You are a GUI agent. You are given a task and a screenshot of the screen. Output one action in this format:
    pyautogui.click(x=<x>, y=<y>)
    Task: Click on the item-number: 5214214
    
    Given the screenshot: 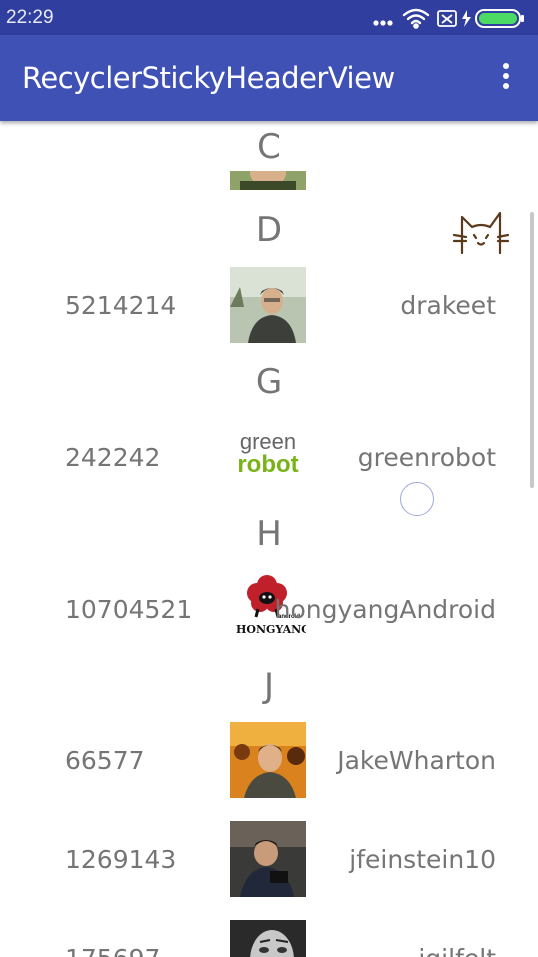 What is the action you would take?
    pyautogui.click(x=121, y=305)
    